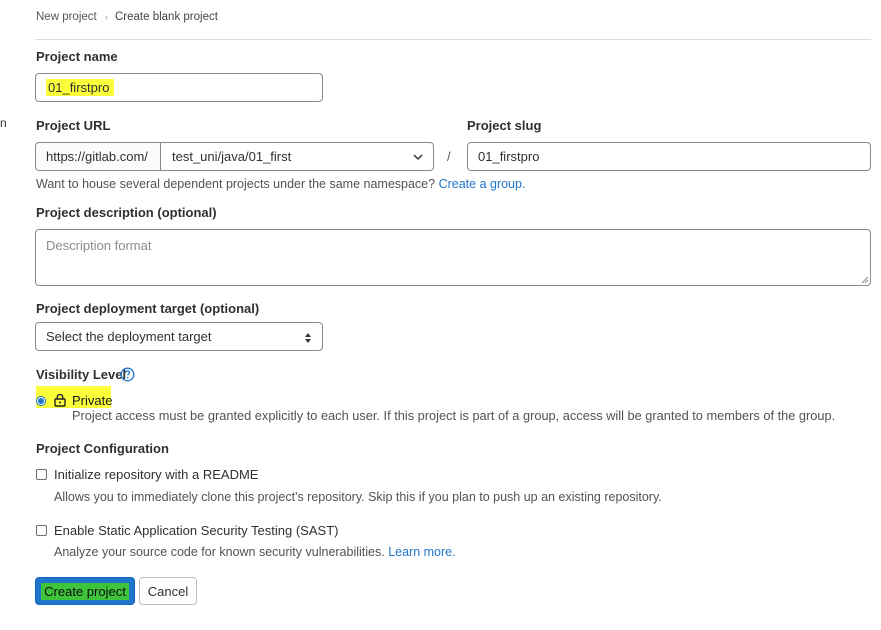 The width and height of the screenshot is (881, 630). Describe the element at coordinates (297, 156) in the screenshot. I see `namespace-select: test_uni/java/01_first` at that location.